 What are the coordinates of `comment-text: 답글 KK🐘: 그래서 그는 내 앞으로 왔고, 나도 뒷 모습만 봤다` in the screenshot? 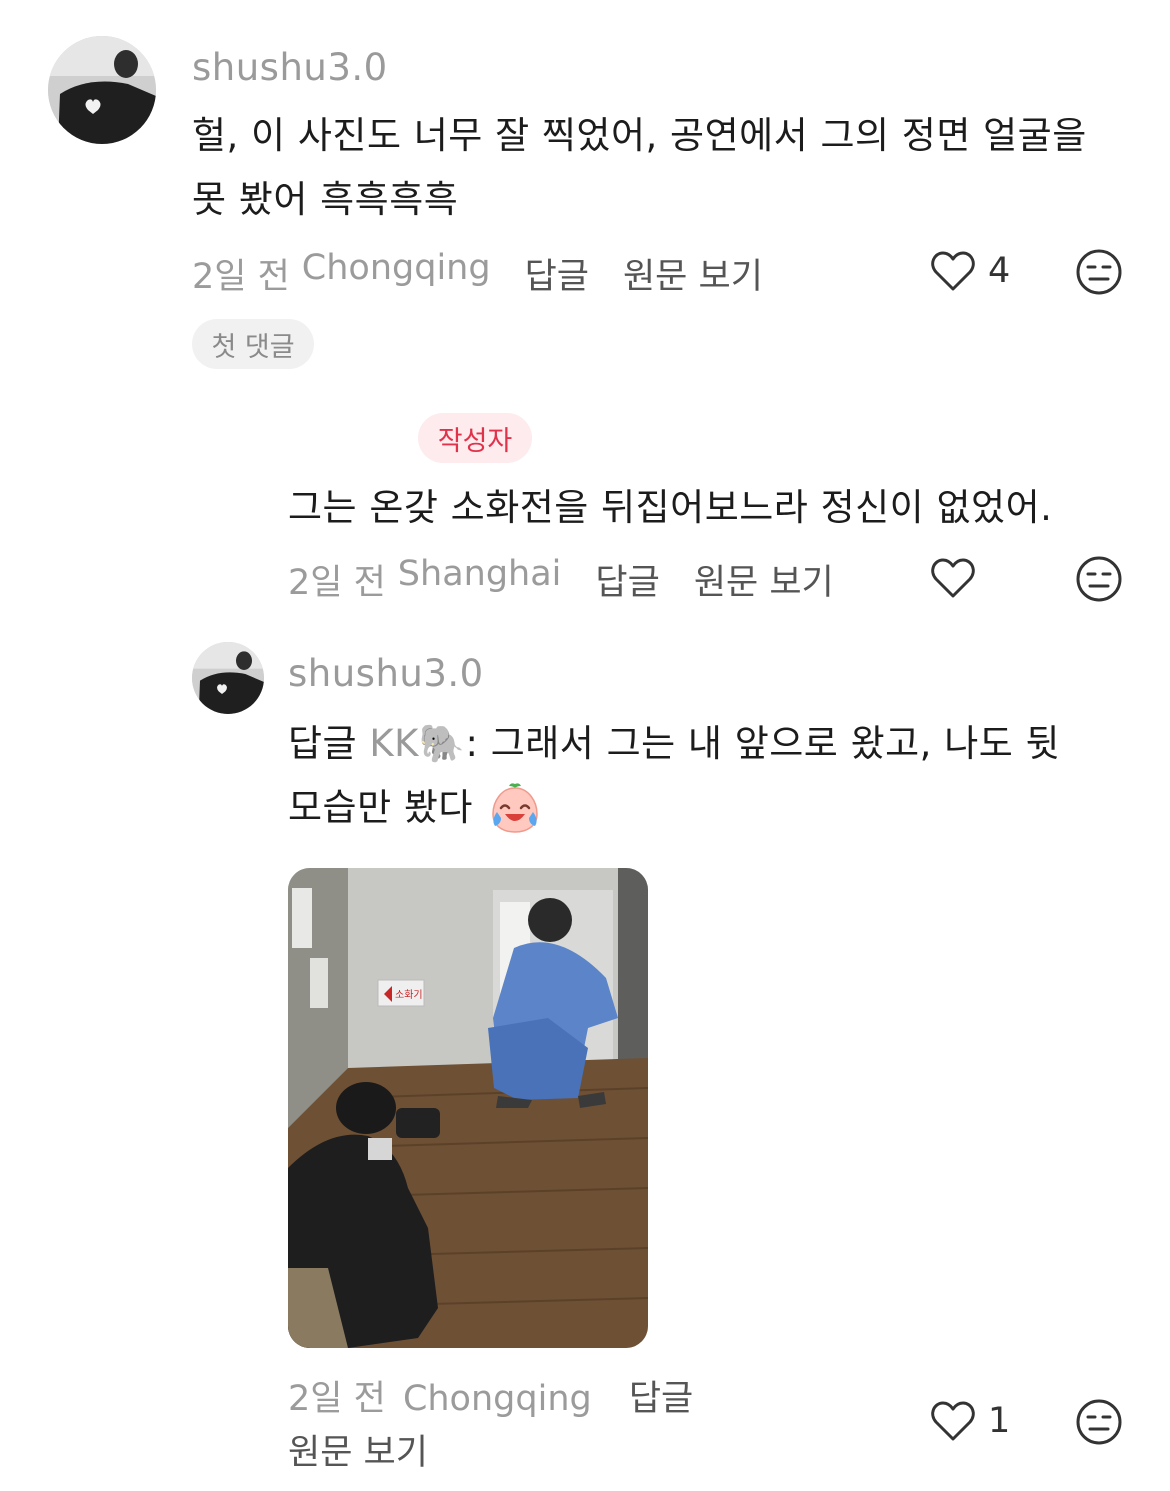 It's located at (718, 776).